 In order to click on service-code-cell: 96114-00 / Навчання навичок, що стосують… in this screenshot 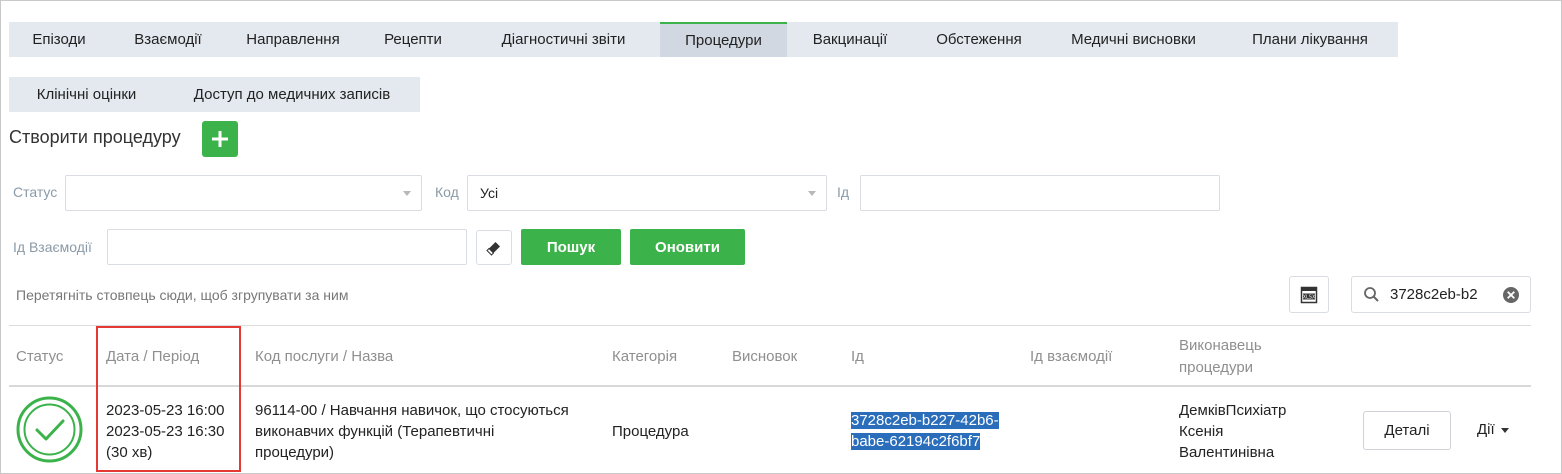, I will do `click(412, 431)`.